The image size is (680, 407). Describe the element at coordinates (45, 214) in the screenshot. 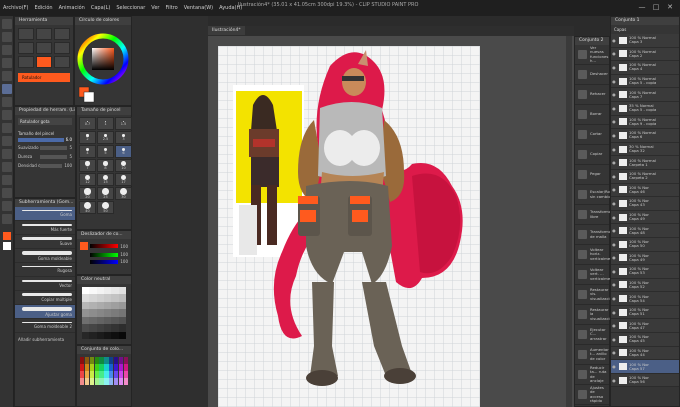

I see `subtool-list-item: Goma` at that location.